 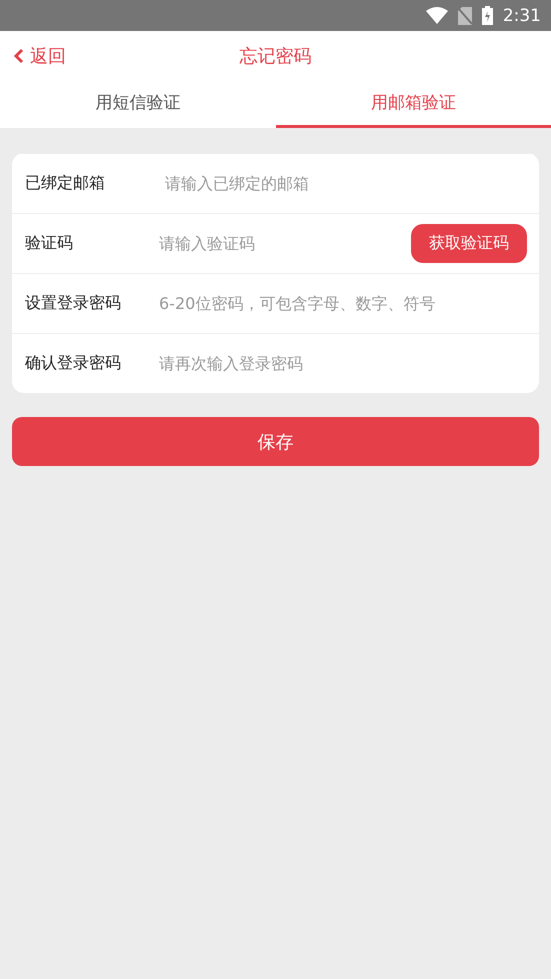 What do you see at coordinates (73, 363) in the screenshot?
I see `field-label: 确认登录密码` at bounding box center [73, 363].